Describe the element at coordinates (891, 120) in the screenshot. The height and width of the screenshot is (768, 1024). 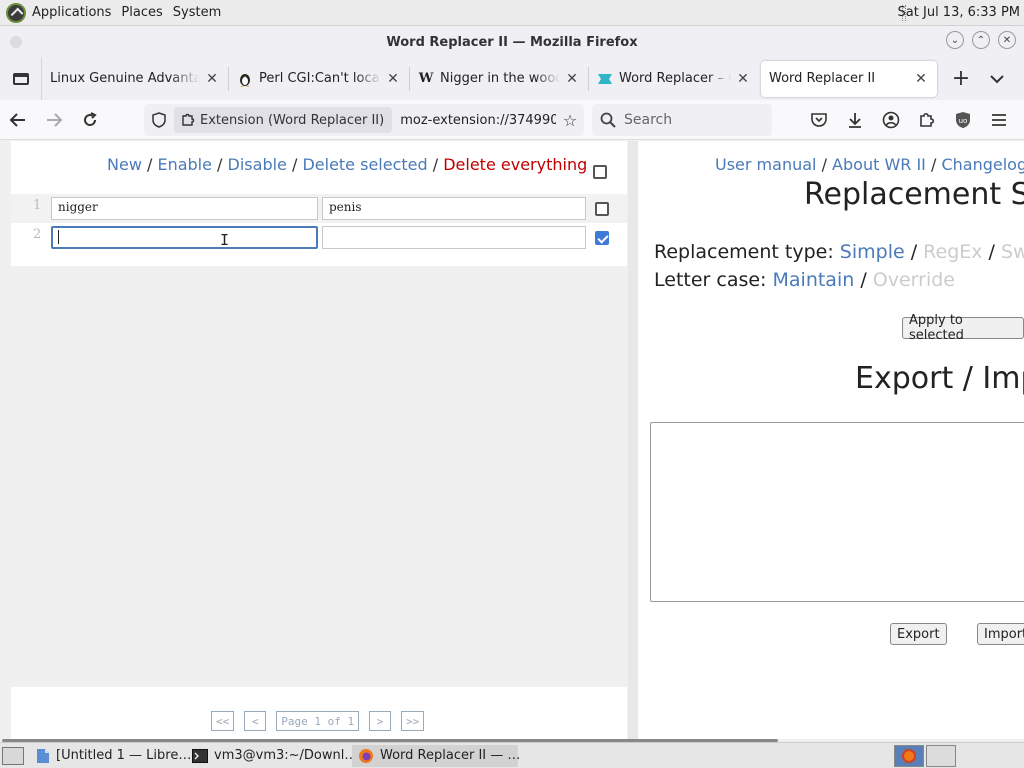
I see `account-icon` at that location.